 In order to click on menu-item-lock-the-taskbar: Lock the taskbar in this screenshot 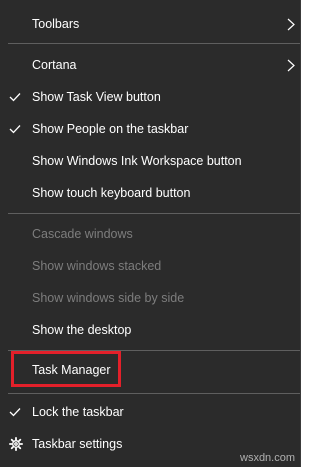, I will do `click(150, 412)`.